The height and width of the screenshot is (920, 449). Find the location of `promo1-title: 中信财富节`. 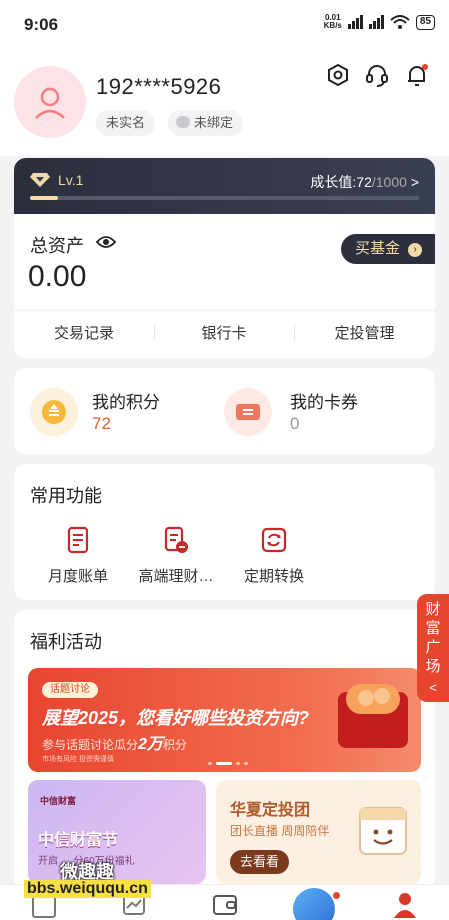

promo1-title: 中信财富节 is located at coordinates (78, 840).